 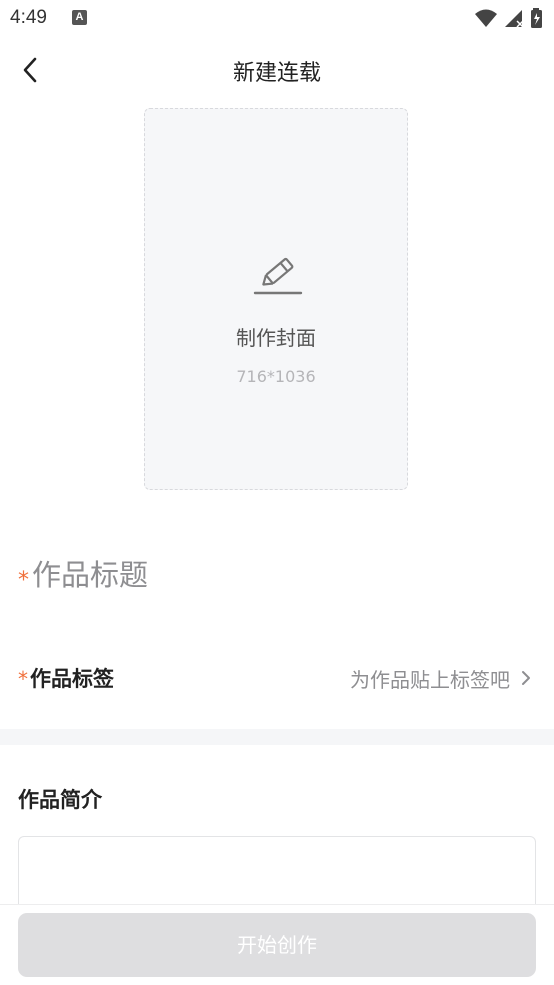 What do you see at coordinates (514, 19) in the screenshot?
I see `signal-icon` at bounding box center [514, 19].